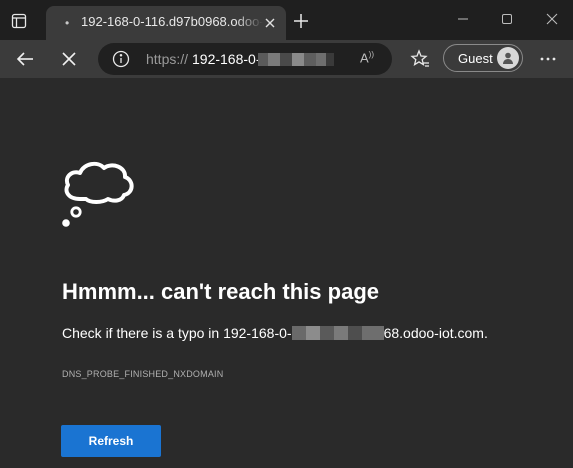 Image resolution: width=573 pixels, height=468 pixels. What do you see at coordinates (475, 58) in the screenshot?
I see `profile-label: Guest` at bounding box center [475, 58].